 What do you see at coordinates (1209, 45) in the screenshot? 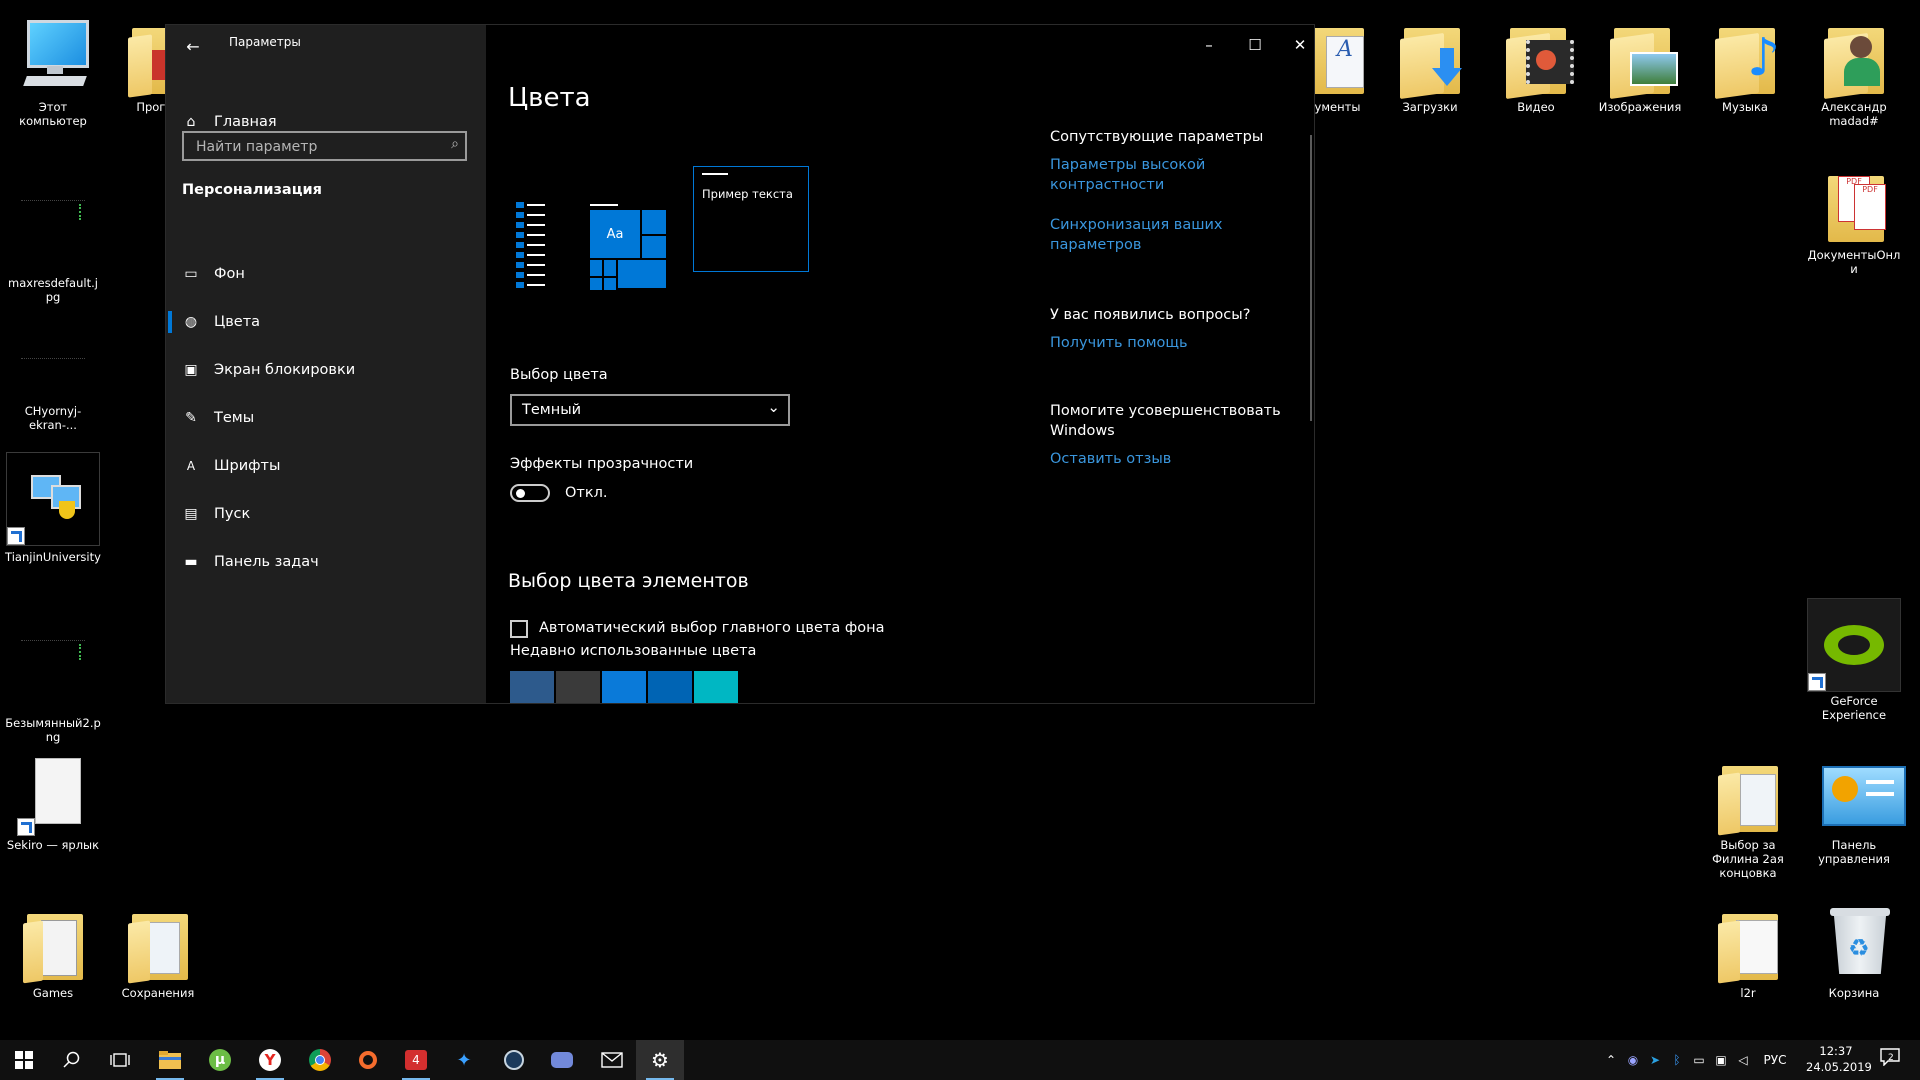
I see `minimize-icon: –` at bounding box center [1209, 45].